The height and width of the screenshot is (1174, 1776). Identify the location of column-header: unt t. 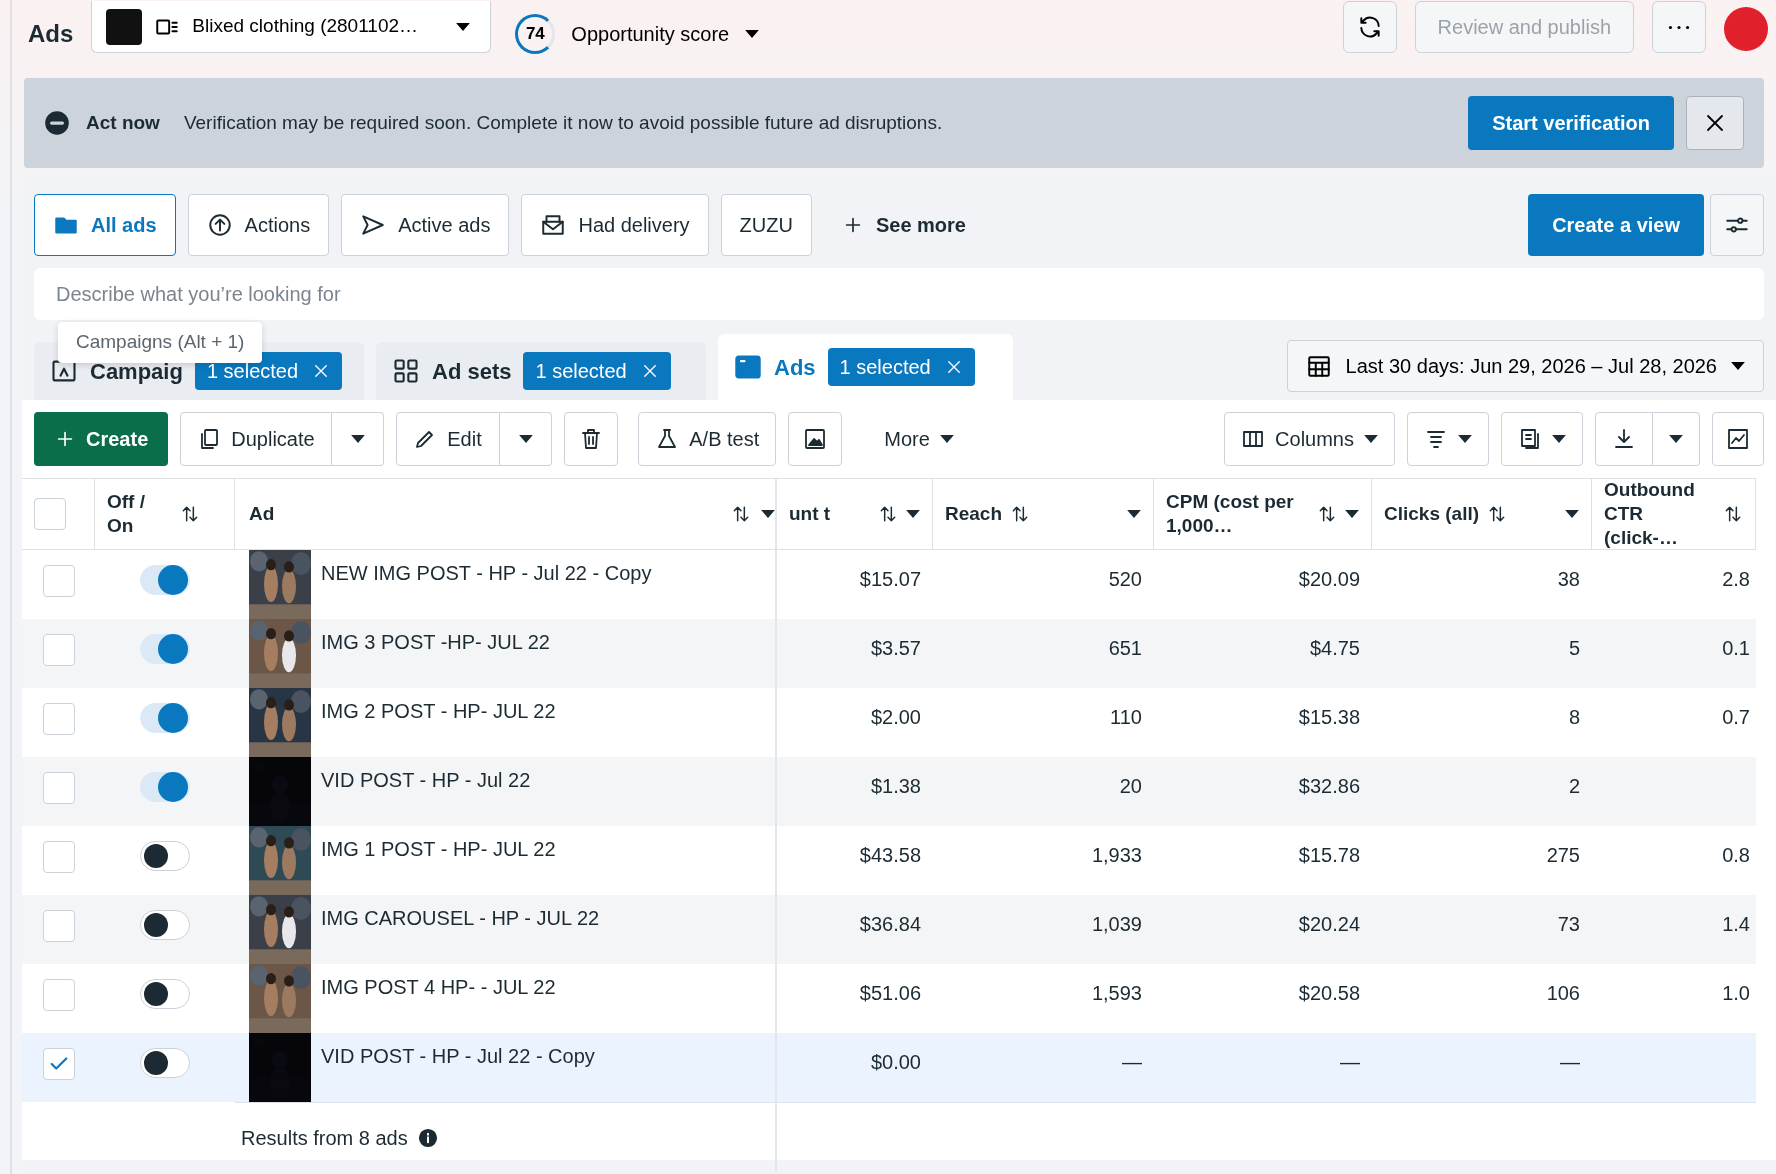
(812, 514).